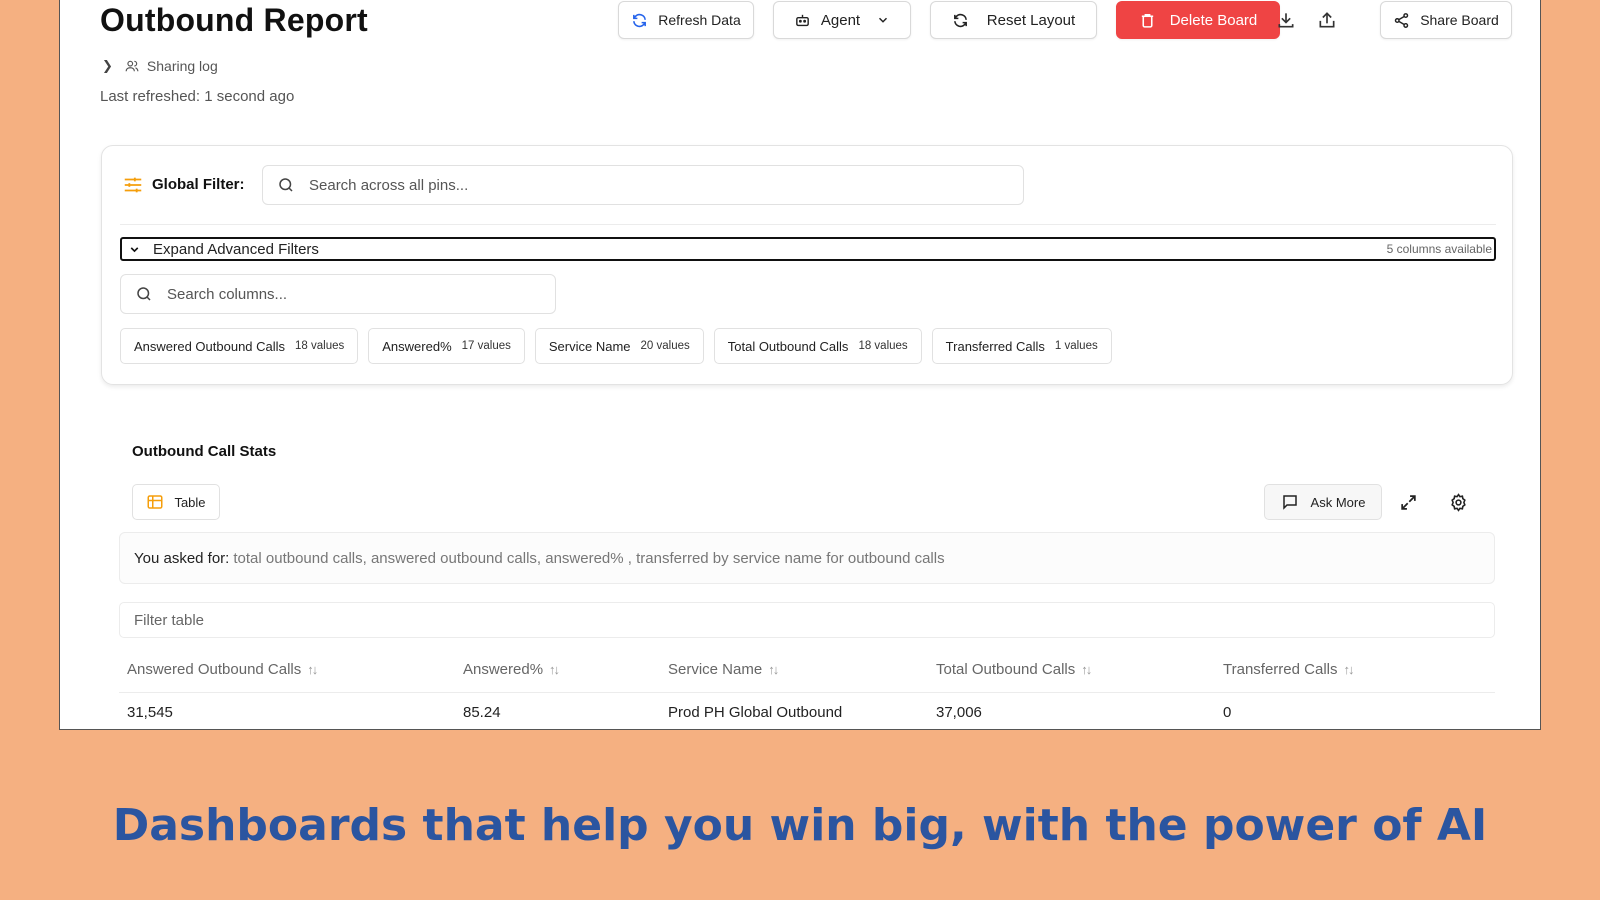  Describe the element at coordinates (807, 620) in the screenshot. I see `filter-table-input: Filter table` at that location.